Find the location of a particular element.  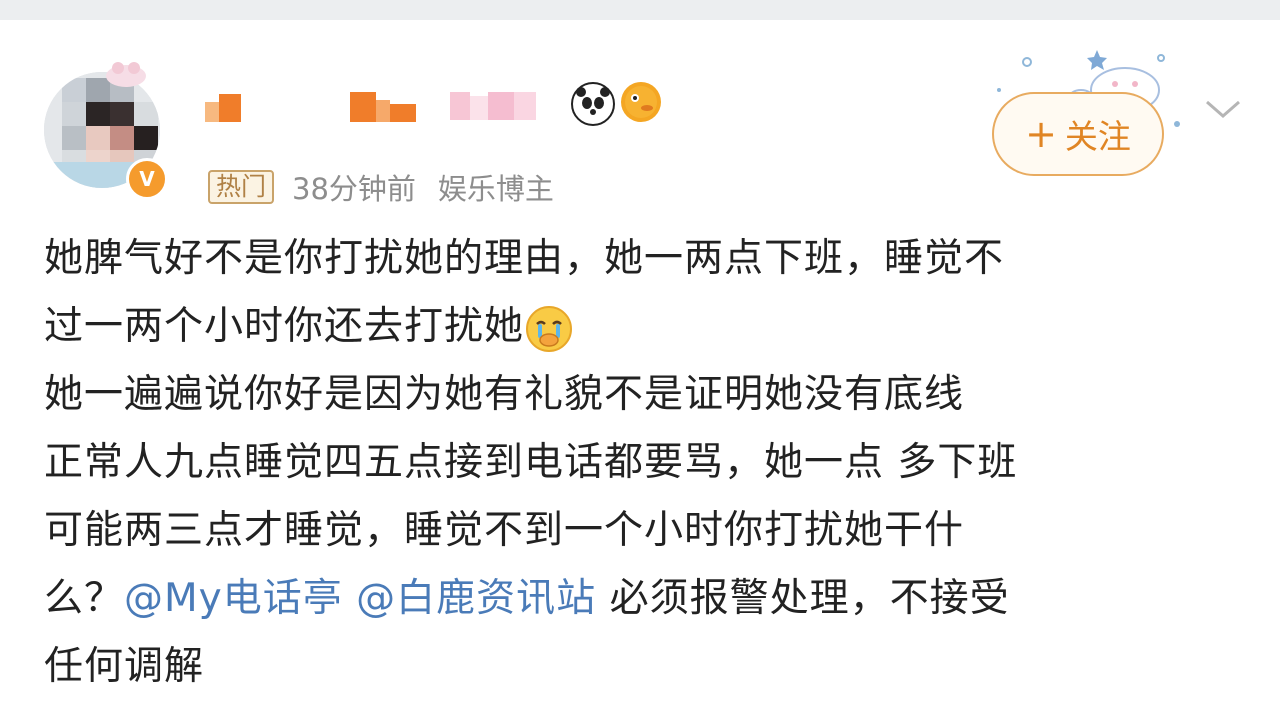

post-line: 么？@My电话亭 @白鹿资讯站 必须报警处理，不接受 is located at coordinates (644, 599).